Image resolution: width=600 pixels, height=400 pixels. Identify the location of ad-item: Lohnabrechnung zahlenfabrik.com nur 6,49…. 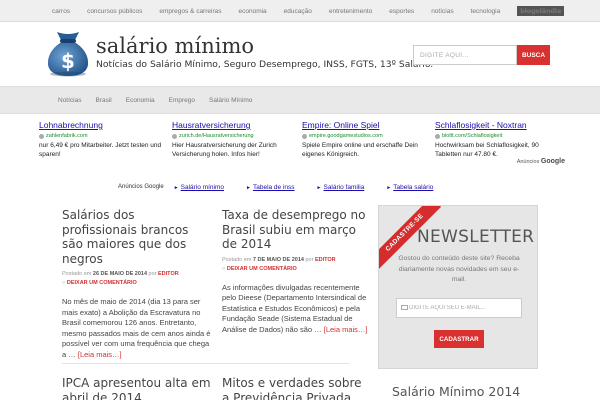
(101, 139).